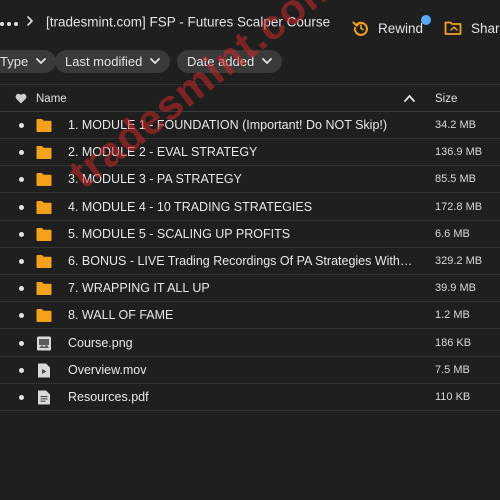  Describe the element at coordinates (452, 315) in the screenshot. I see `file-size: 1.2 MB` at that location.